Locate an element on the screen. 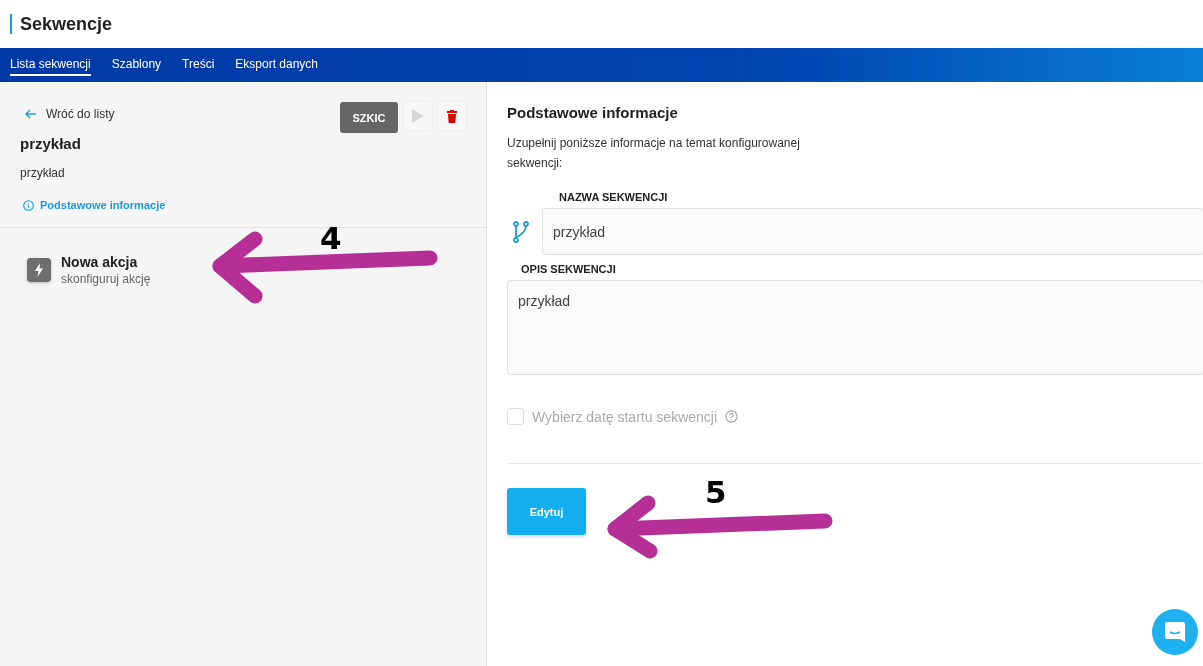 The width and height of the screenshot is (1203, 666). play-icon is located at coordinates (418, 116).